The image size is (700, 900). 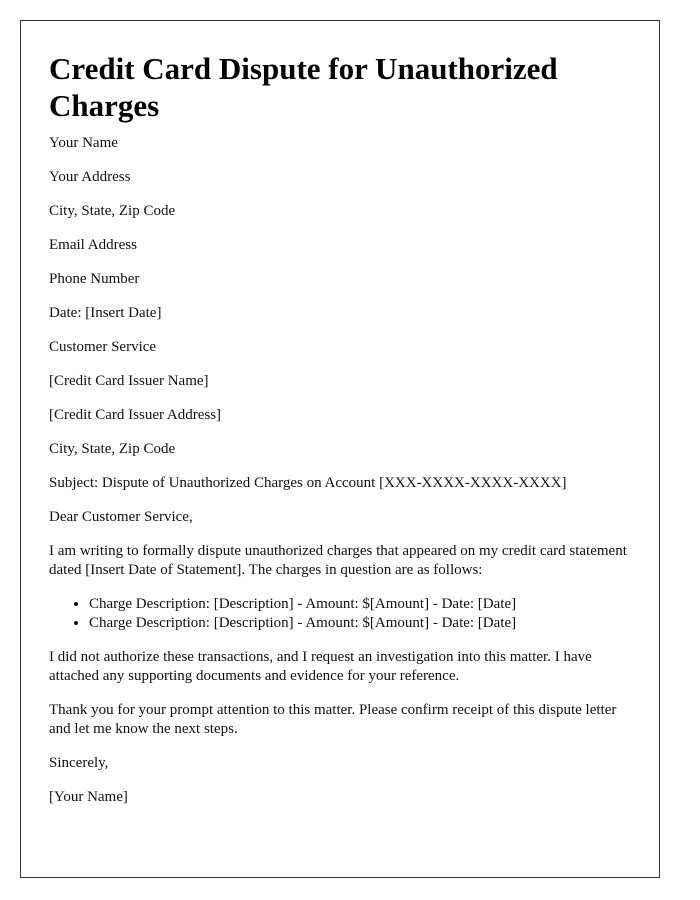 What do you see at coordinates (112, 211) in the screenshot?
I see `sender-city-state-zip: City, State, Zip Code` at bounding box center [112, 211].